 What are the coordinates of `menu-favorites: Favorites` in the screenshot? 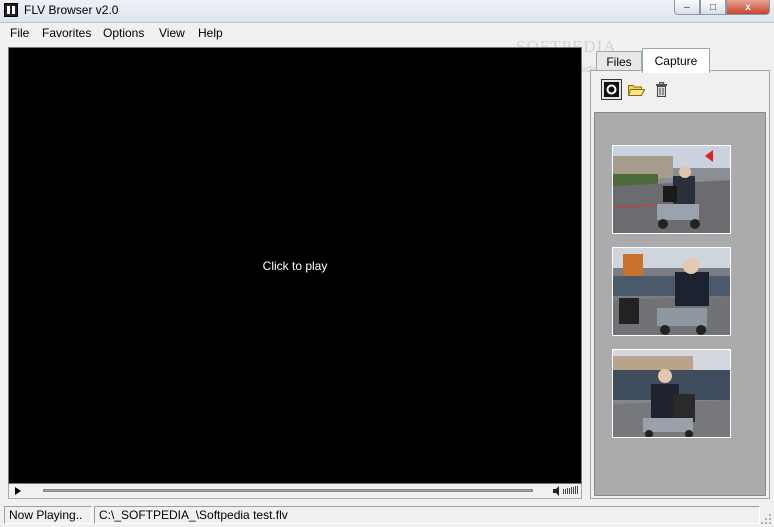 It's located at (66, 33).